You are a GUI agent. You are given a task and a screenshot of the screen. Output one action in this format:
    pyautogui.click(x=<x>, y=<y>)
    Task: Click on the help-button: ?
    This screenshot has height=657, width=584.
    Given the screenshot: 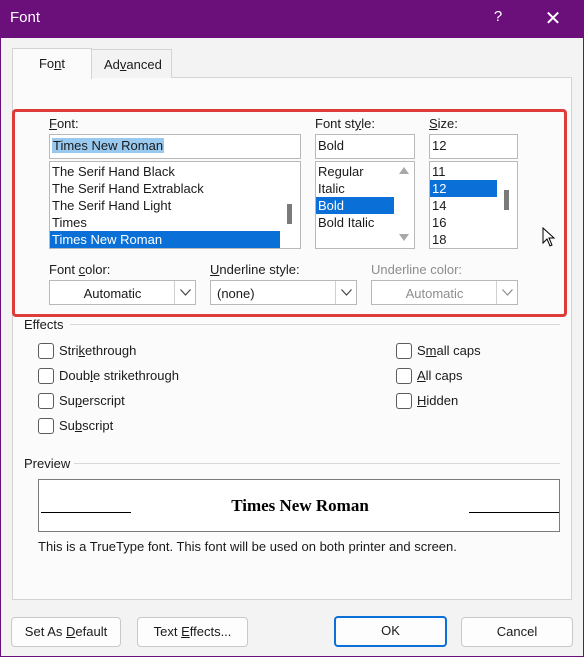 What is the action you would take?
    pyautogui.click(x=498, y=19)
    